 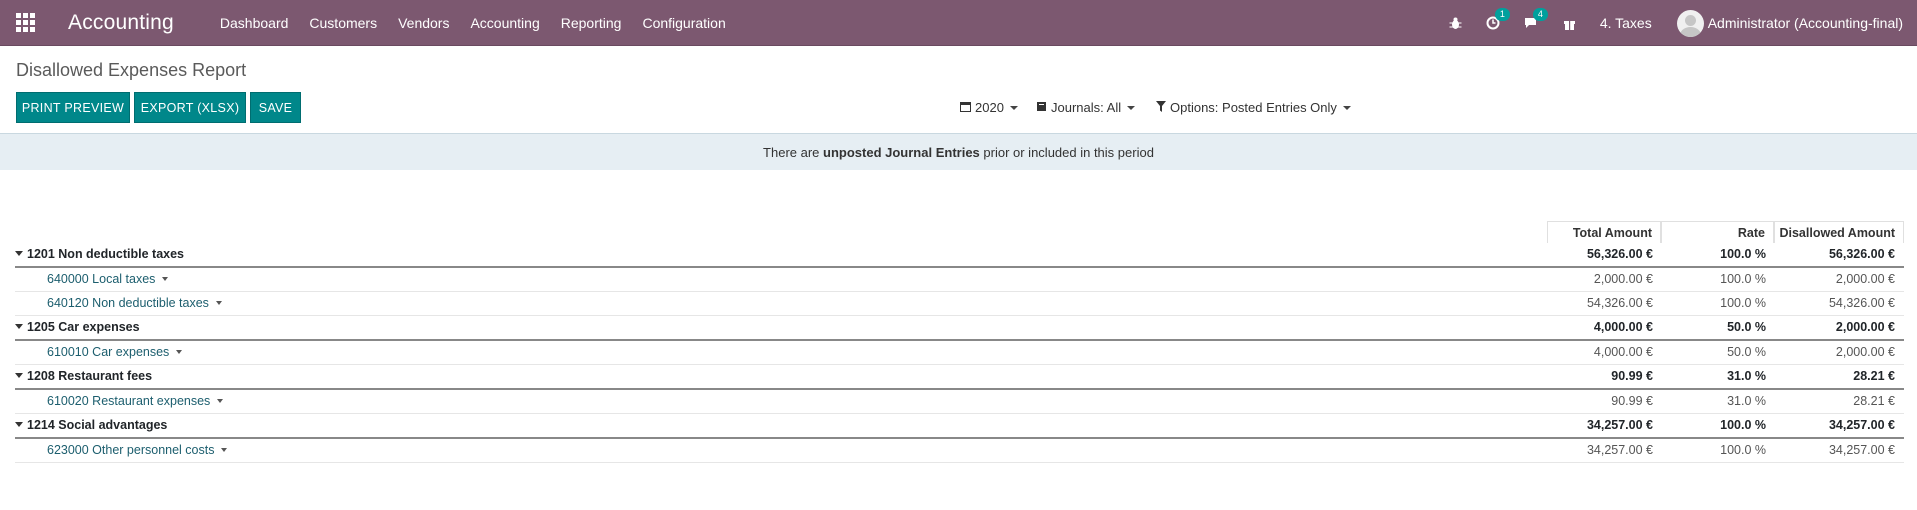 I want to click on options-filter: Options: Posted Entries Only, so click(x=1253, y=107).